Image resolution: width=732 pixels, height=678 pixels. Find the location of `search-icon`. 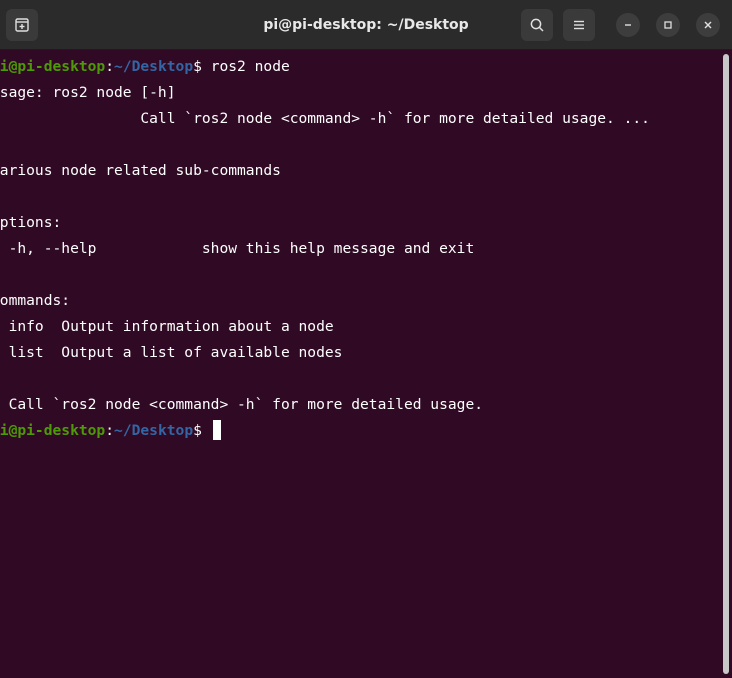

search-icon is located at coordinates (537, 25).